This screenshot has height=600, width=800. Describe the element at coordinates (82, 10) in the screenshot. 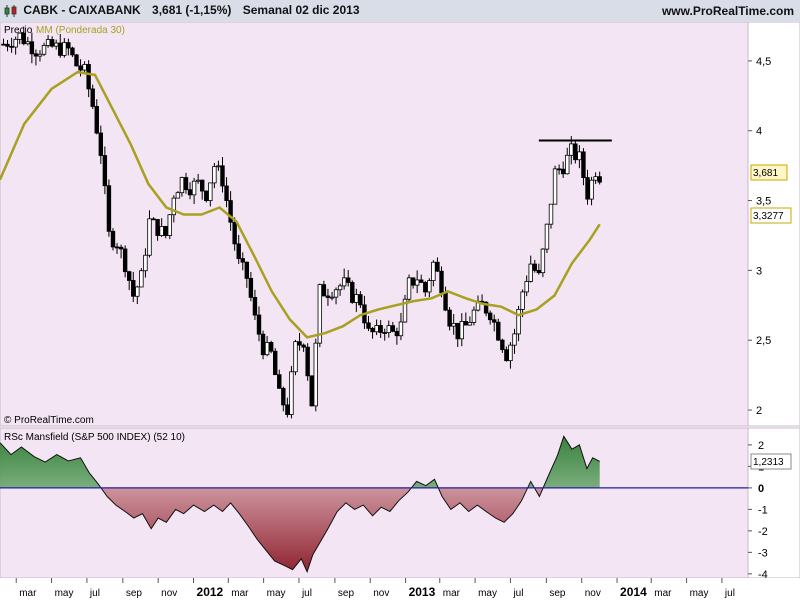

I see `symbol-title: CABK - CAIXABANK` at that location.